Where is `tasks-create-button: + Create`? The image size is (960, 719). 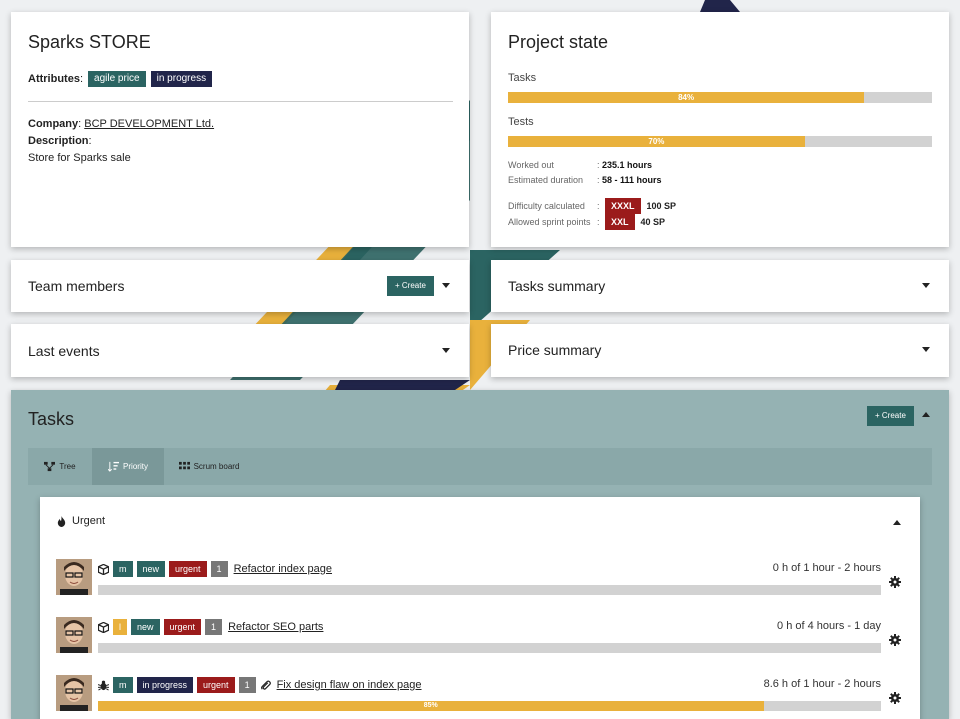 tasks-create-button: + Create is located at coordinates (890, 416).